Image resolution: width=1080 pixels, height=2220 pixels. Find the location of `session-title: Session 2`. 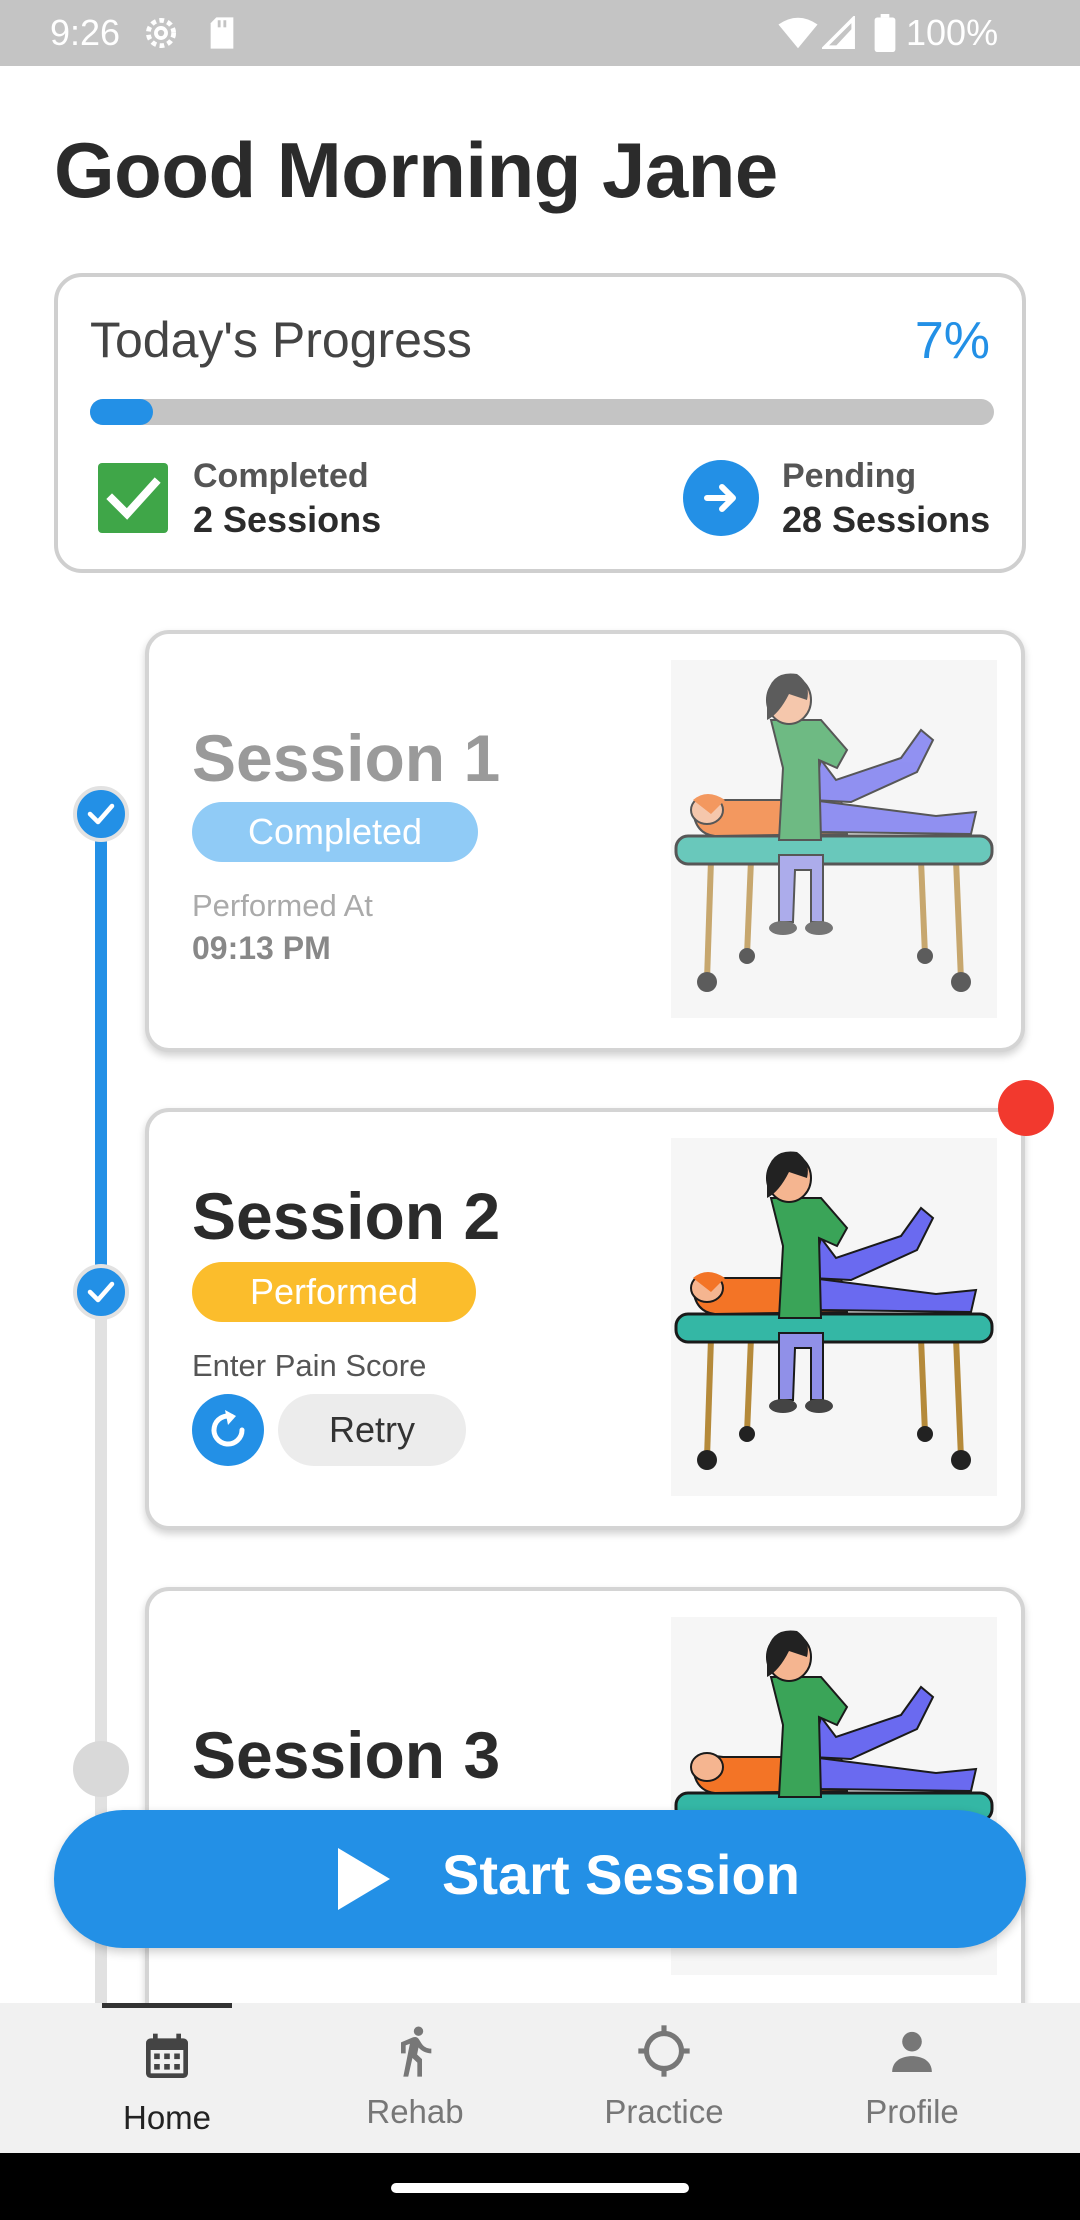

session-title: Session 2 is located at coordinates (346, 1216).